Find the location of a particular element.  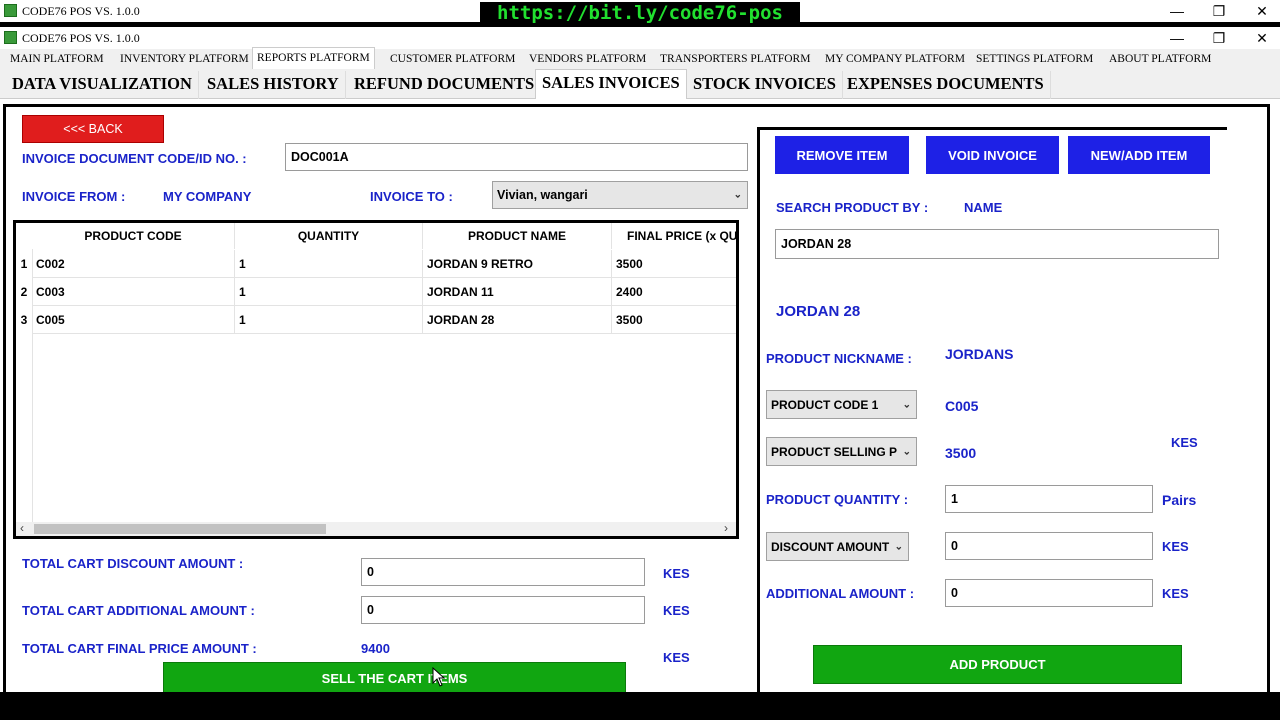

column-header-final-price: FINAL PRICE (x QUAN is located at coordinates (674, 236).